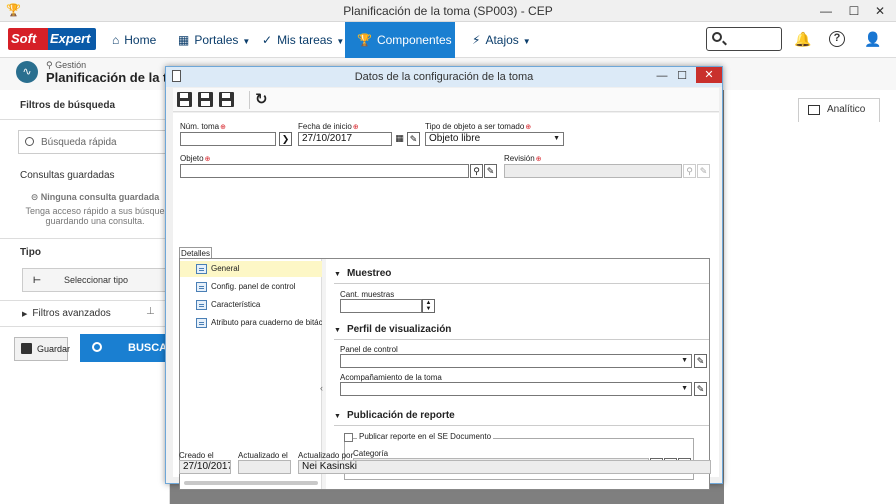 Image resolution: width=896 pixels, height=504 pixels. I want to click on stepper-icon: ▲ ▼, so click(428, 306).